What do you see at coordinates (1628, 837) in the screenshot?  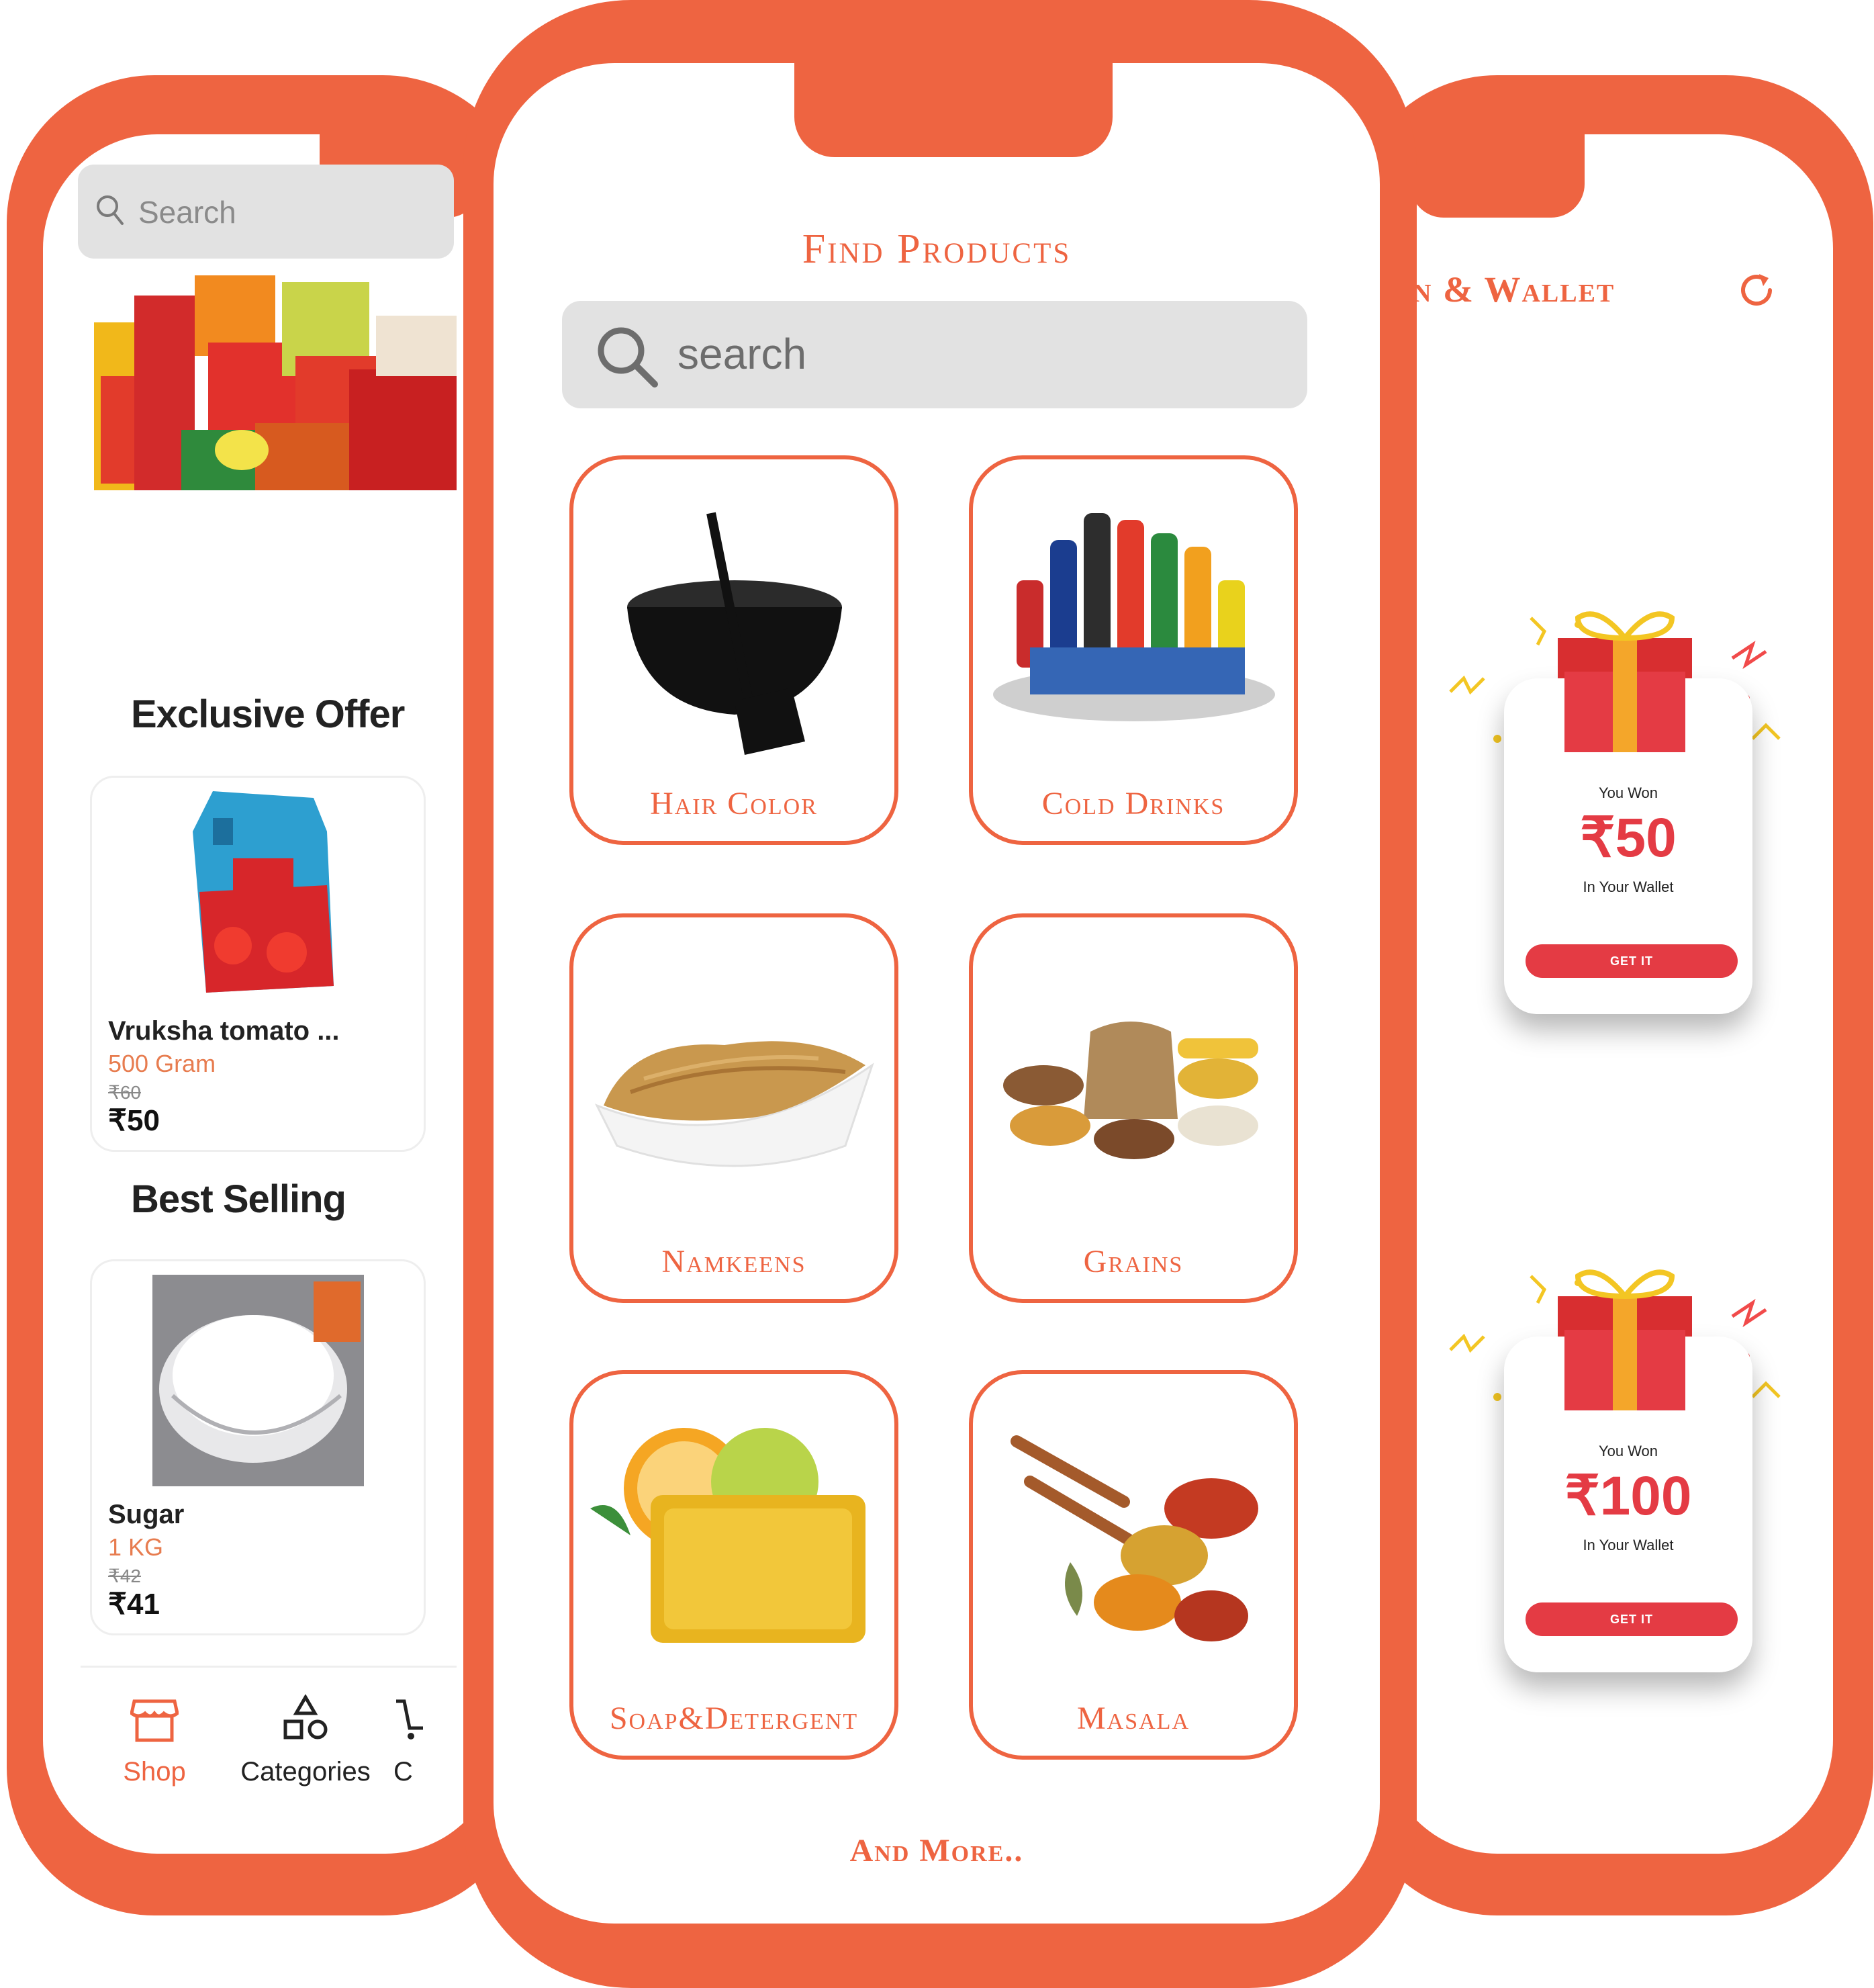 I see `reward-amount: ₹50` at bounding box center [1628, 837].